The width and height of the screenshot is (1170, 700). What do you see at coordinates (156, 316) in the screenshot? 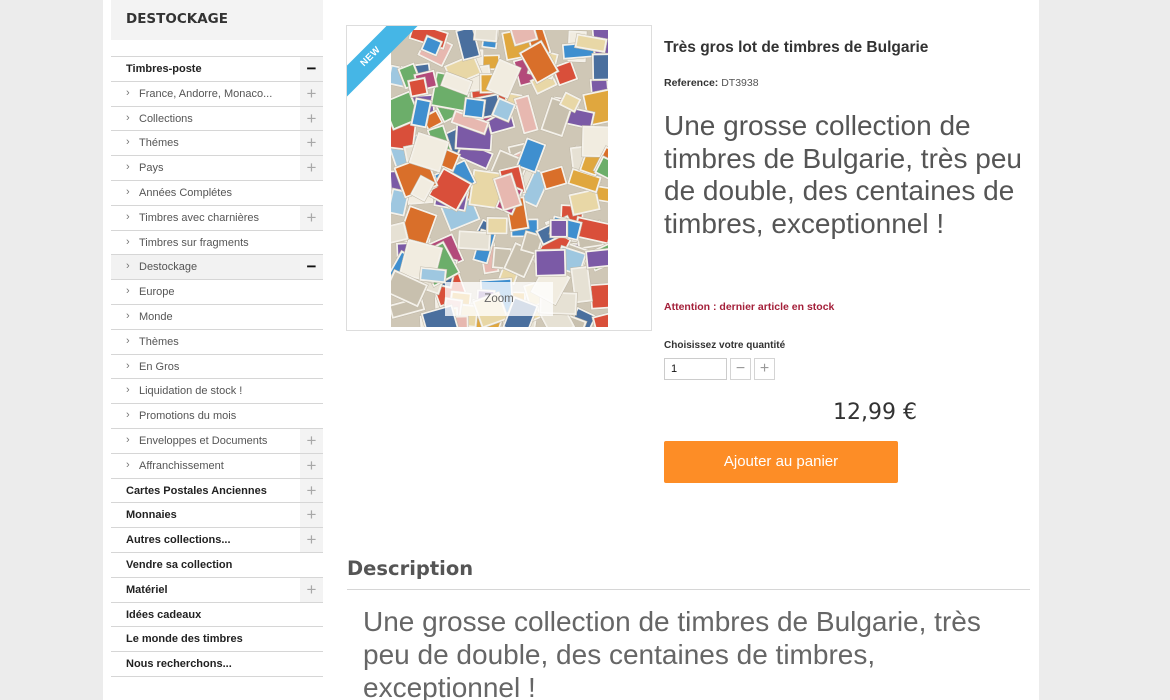
I see `sidebar-item-label: Monde` at bounding box center [156, 316].